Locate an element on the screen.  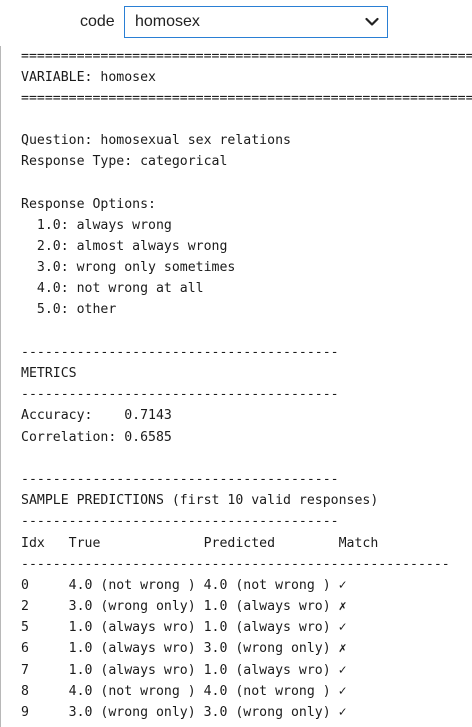
variable-selector-bar: code homosex is located at coordinates (236, 23).